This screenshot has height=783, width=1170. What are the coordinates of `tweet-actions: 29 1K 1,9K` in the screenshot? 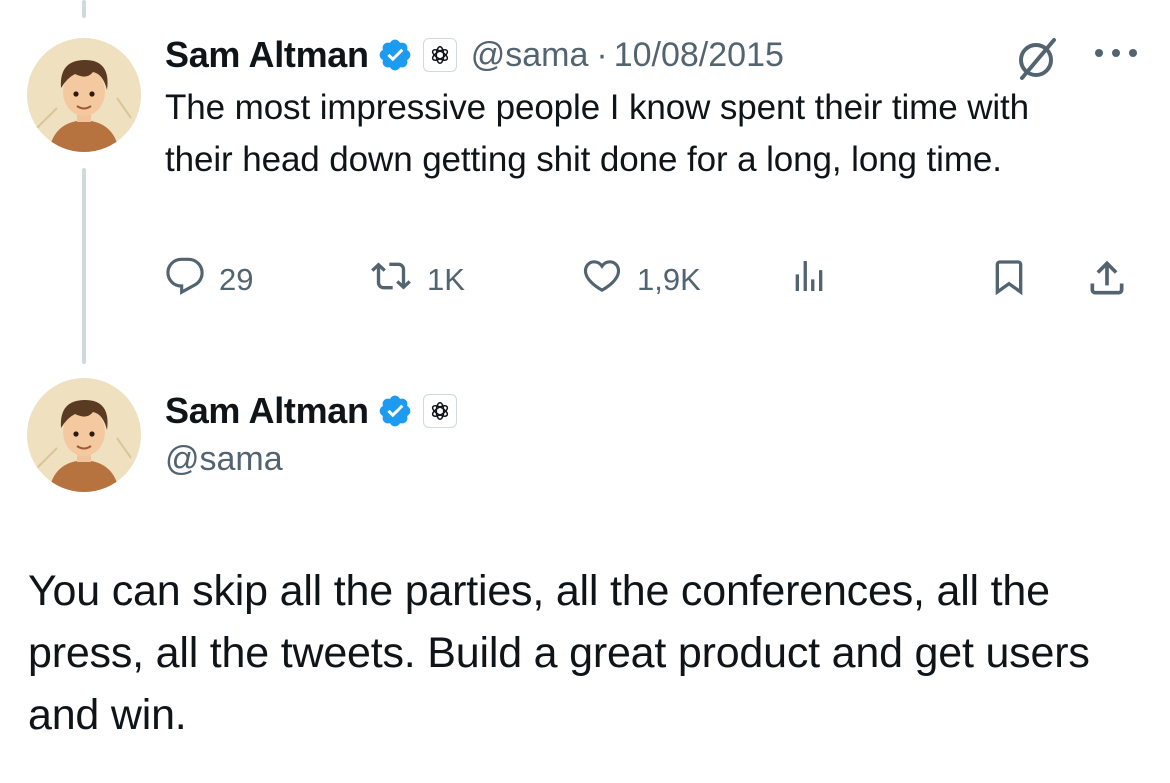 It's located at (655, 281).